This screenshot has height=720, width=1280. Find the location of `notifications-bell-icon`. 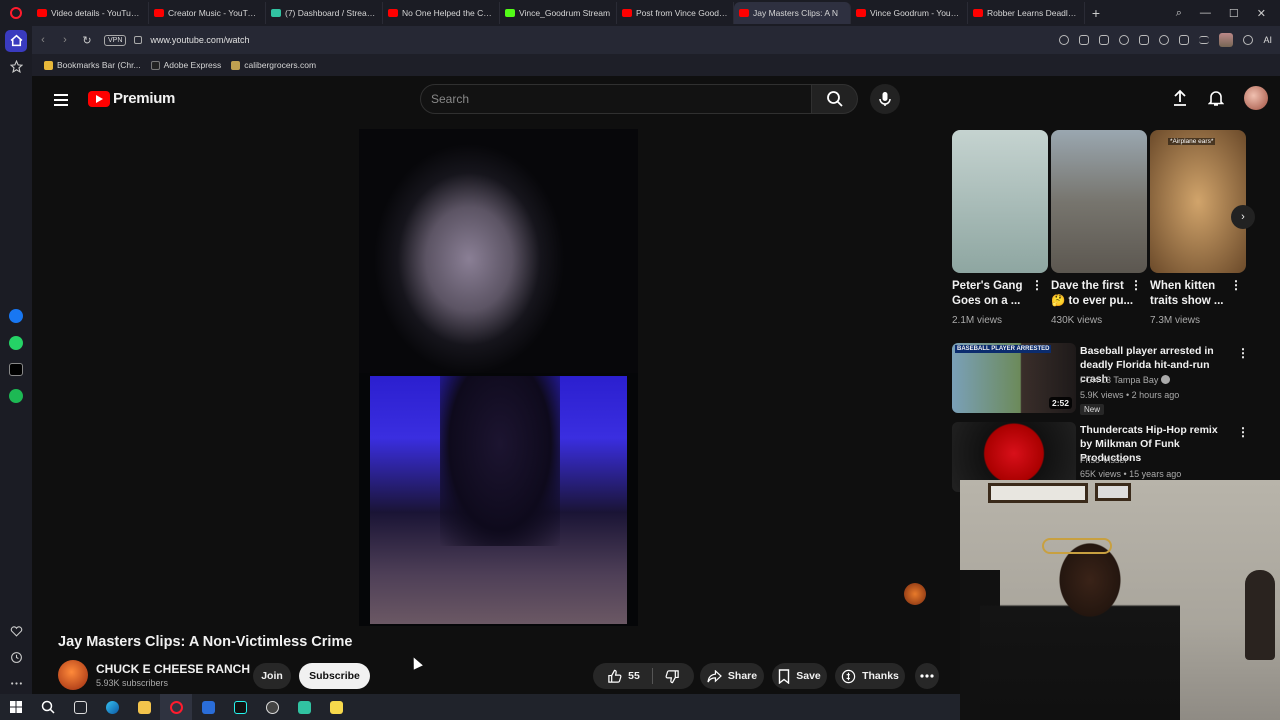

notifications-bell-icon is located at coordinates (1216, 98).